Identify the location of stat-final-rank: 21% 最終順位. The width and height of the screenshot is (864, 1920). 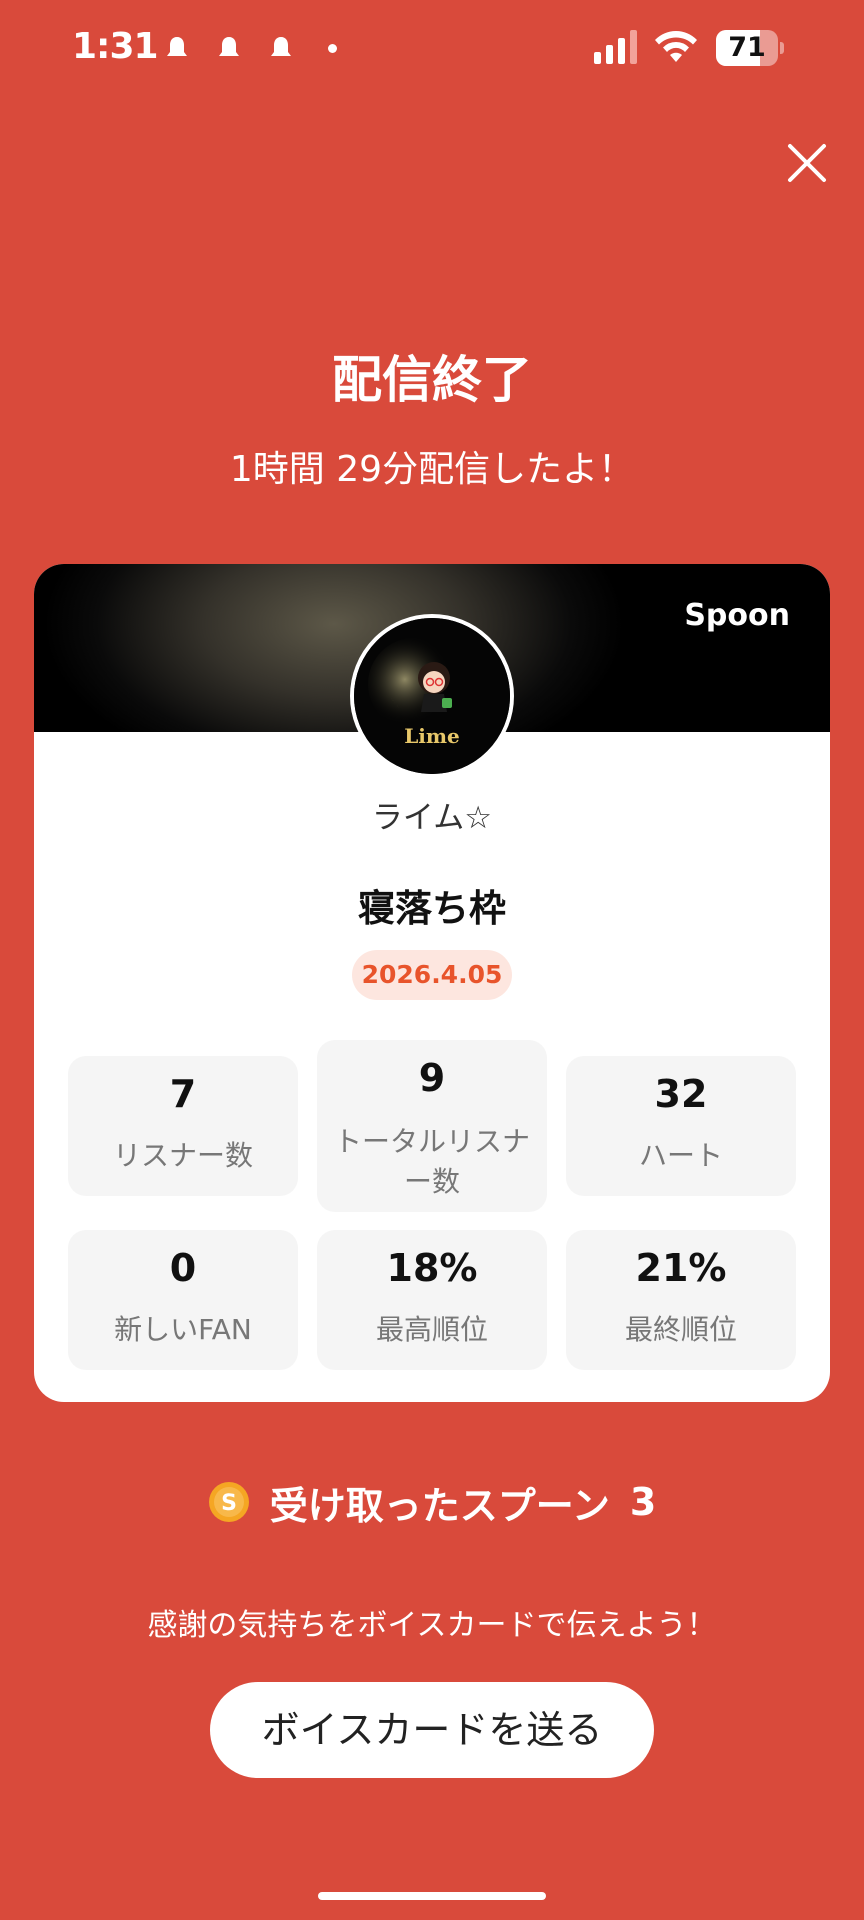
(681, 1300).